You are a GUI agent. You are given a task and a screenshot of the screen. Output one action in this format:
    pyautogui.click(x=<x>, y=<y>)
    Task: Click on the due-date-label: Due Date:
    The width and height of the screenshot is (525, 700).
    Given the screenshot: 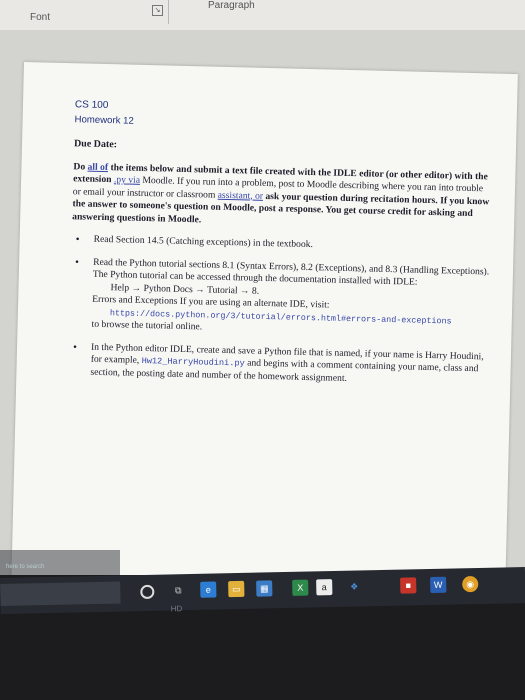 What is the action you would take?
    pyautogui.click(x=95, y=144)
    